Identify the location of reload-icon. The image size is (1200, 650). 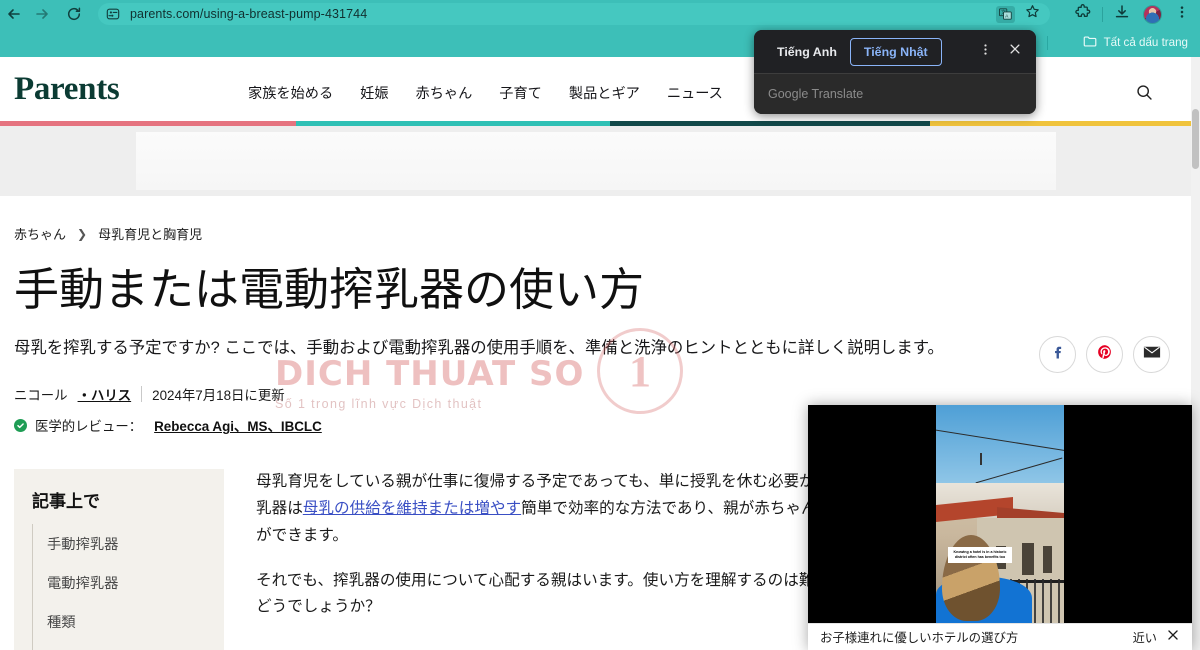
(74, 14).